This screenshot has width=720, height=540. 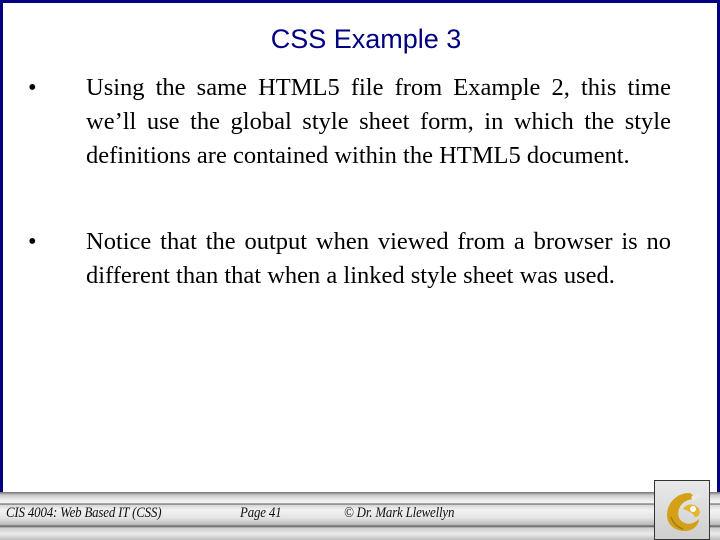 I want to click on footer-author: © Dr. Mark Llewellyn, so click(x=399, y=513).